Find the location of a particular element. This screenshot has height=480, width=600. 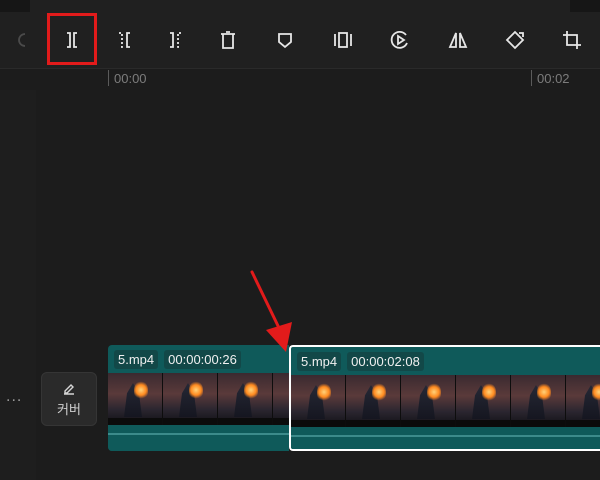

rotate-icon is located at coordinates (515, 40).